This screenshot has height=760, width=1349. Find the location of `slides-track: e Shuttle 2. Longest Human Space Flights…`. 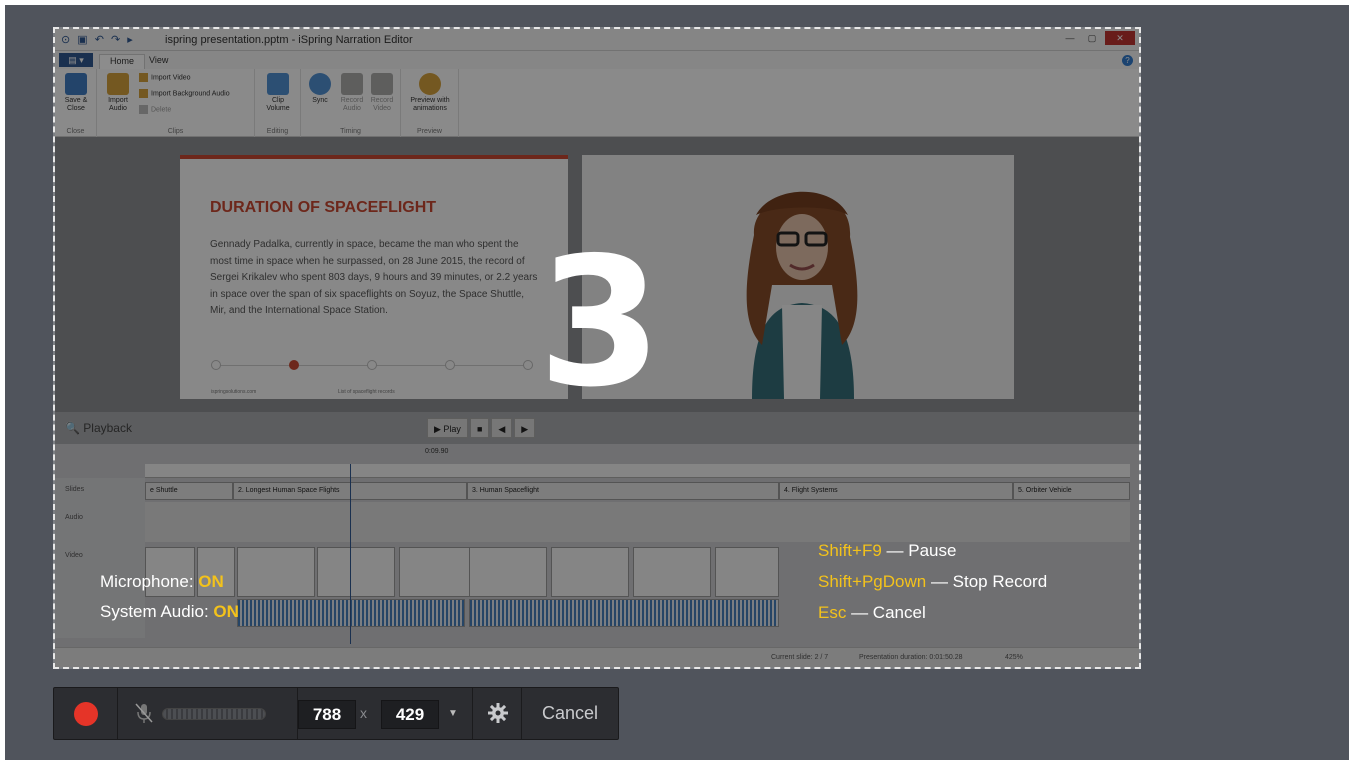

slides-track: e Shuttle 2. Longest Human Space Flights… is located at coordinates (637, 491).